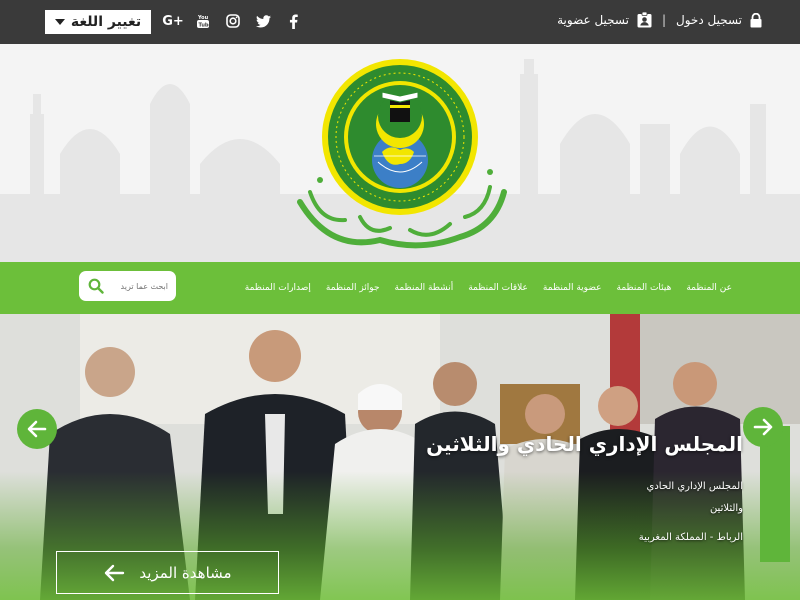  I want to click on svg-text: Tube, so click(205, 26).